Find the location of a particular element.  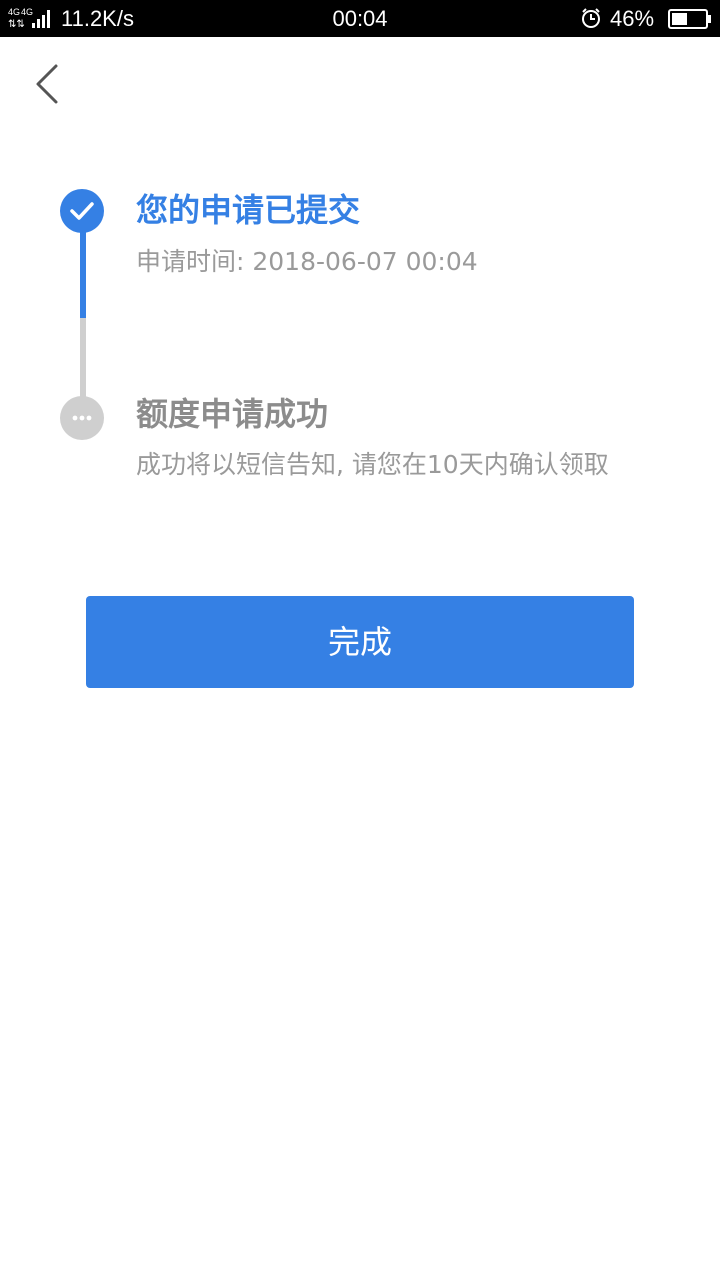

step-done-indicator is located at coordinates (82, 211).